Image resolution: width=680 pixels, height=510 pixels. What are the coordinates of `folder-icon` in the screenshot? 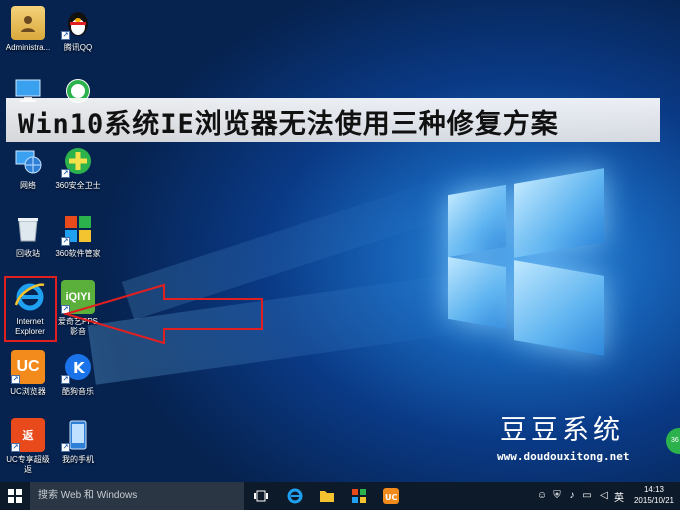 It's located at (327, 496).